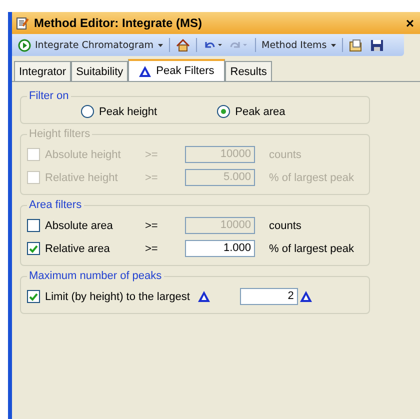 This screenshot has width=420, height=419. Describe the element at coordinates (90, 45) in the screenshot. I see `integrate-button: Integrate Chromatogram` at that location.